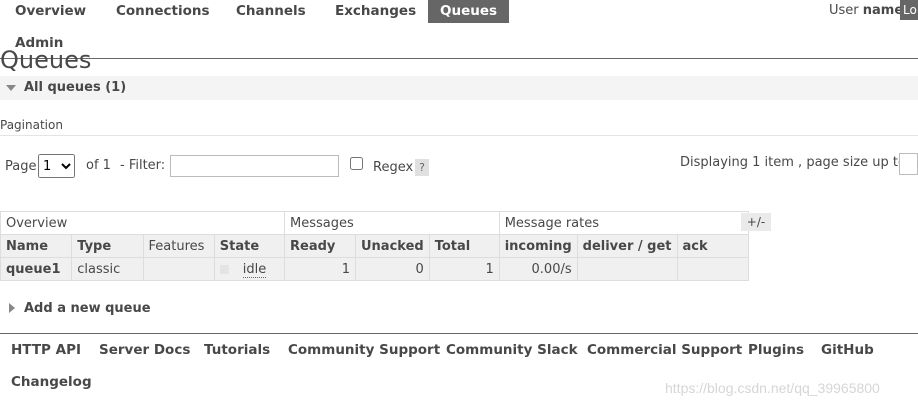 The width and height of the screenshot is (918, 407). What do you see at coordinates (538, 269) in the screenshot?
I see `queue-incoming: 0.00/s` at bounding box center [538, 269].